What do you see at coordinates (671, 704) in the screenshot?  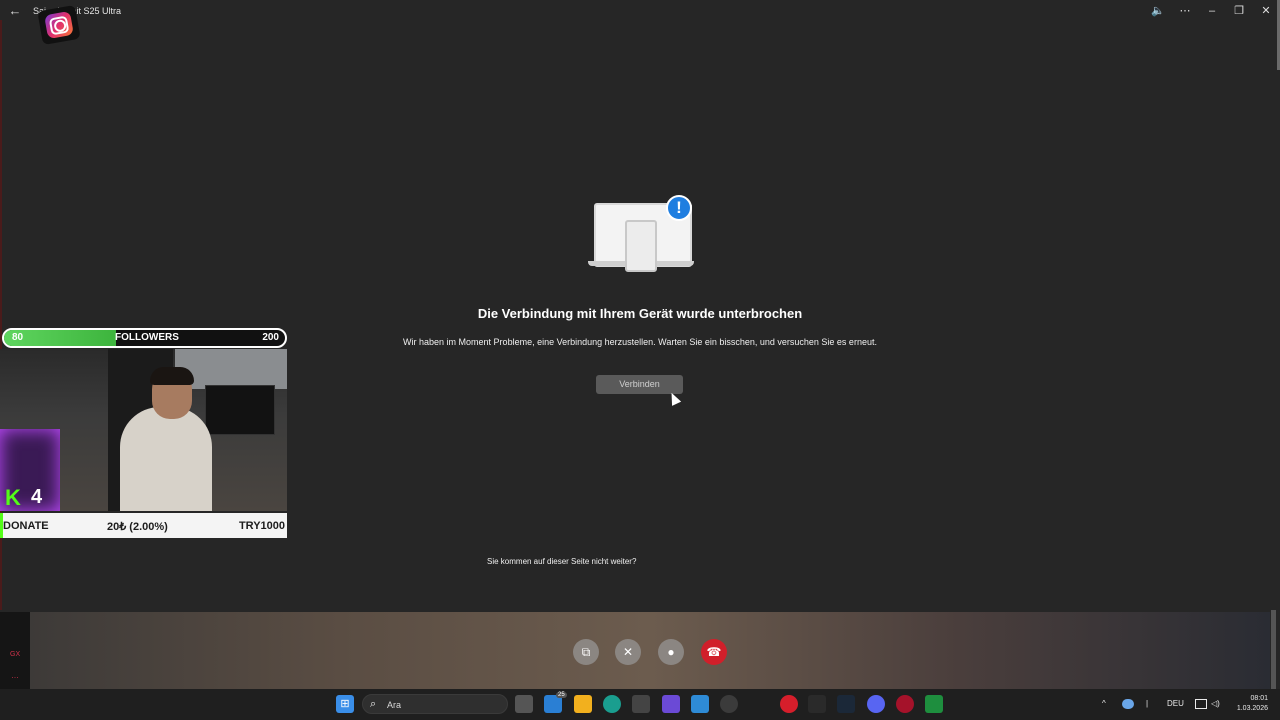 I see `apps-grid-icon` at bounding box center [671, 704].